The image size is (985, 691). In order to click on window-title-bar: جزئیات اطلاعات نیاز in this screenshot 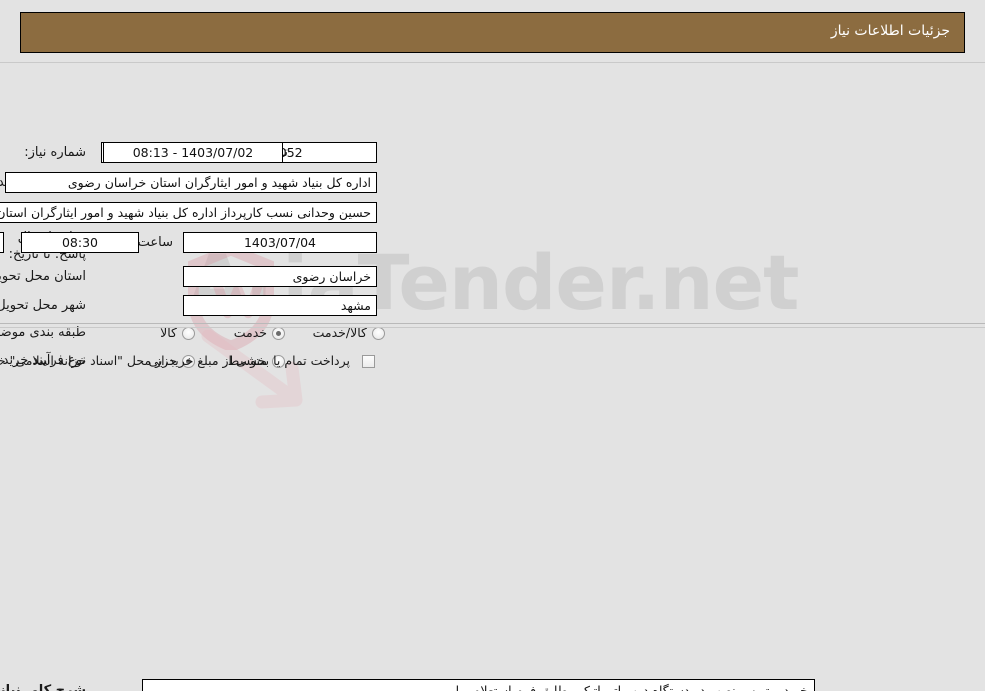, I will do `click(492, 32)`.